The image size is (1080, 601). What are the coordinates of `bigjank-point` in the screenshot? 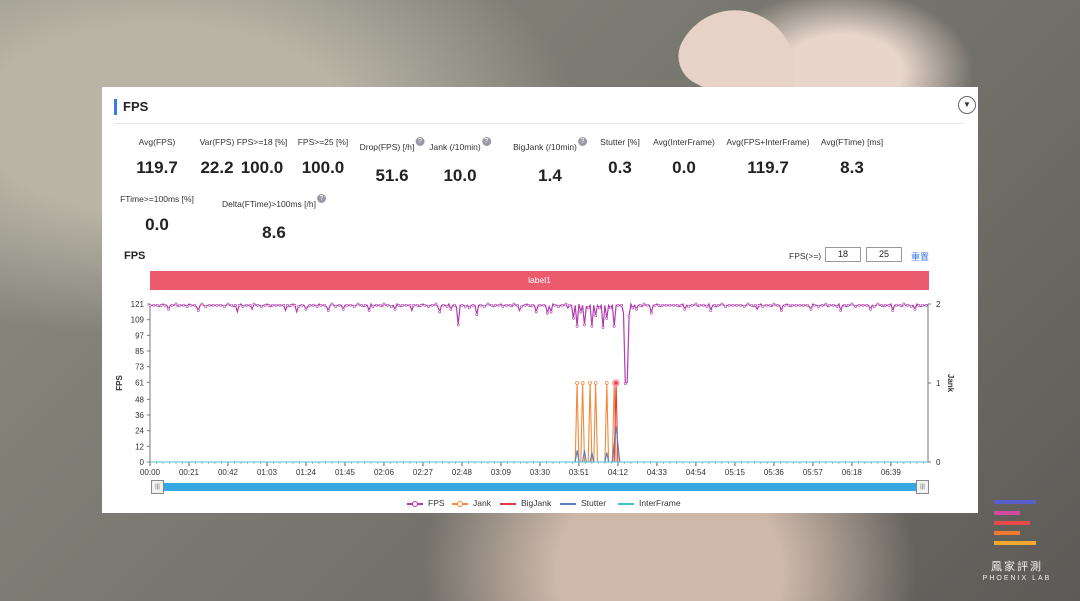 It's located at (616, 383).